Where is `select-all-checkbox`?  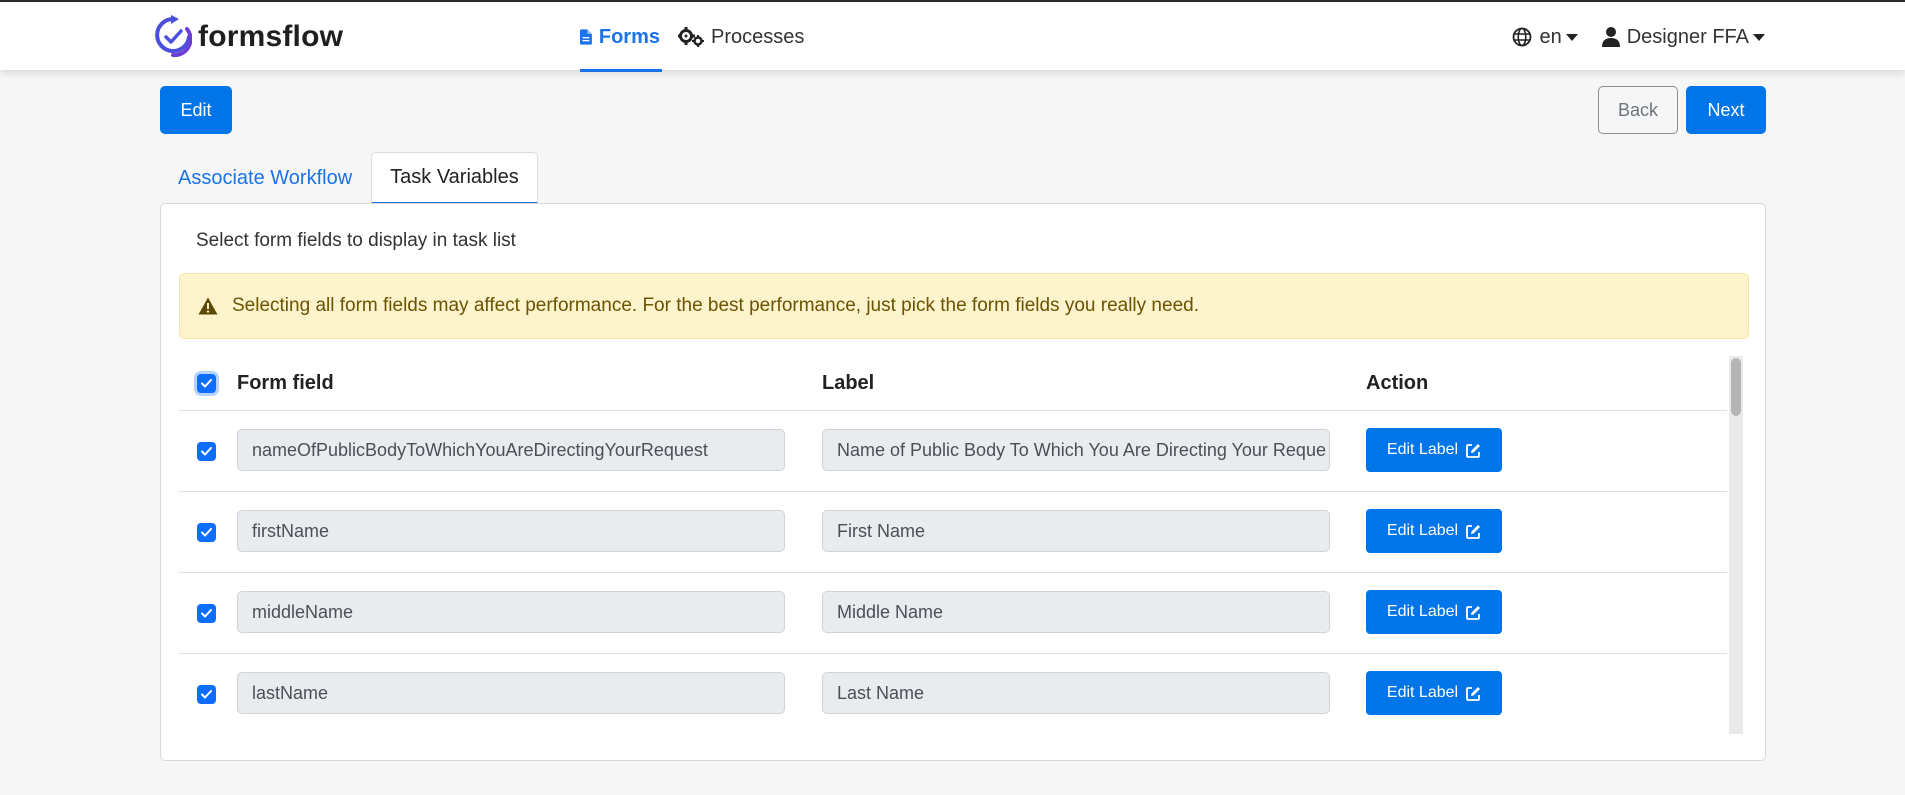 select-all-checkbox is located at coordinates (206, 383).